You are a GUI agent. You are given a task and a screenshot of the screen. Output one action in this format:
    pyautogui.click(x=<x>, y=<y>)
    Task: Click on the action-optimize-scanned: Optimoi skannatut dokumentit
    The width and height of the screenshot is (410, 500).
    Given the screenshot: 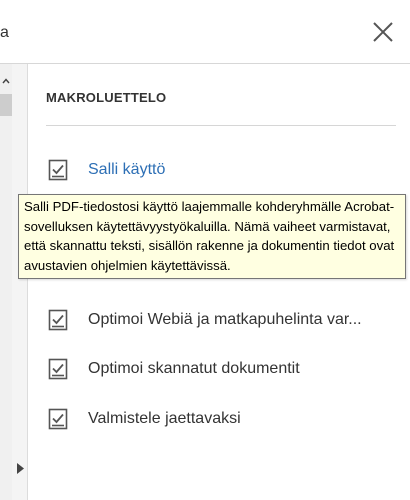 What is the action you would take?
    pyautogui.click(x=223, y=369)
    